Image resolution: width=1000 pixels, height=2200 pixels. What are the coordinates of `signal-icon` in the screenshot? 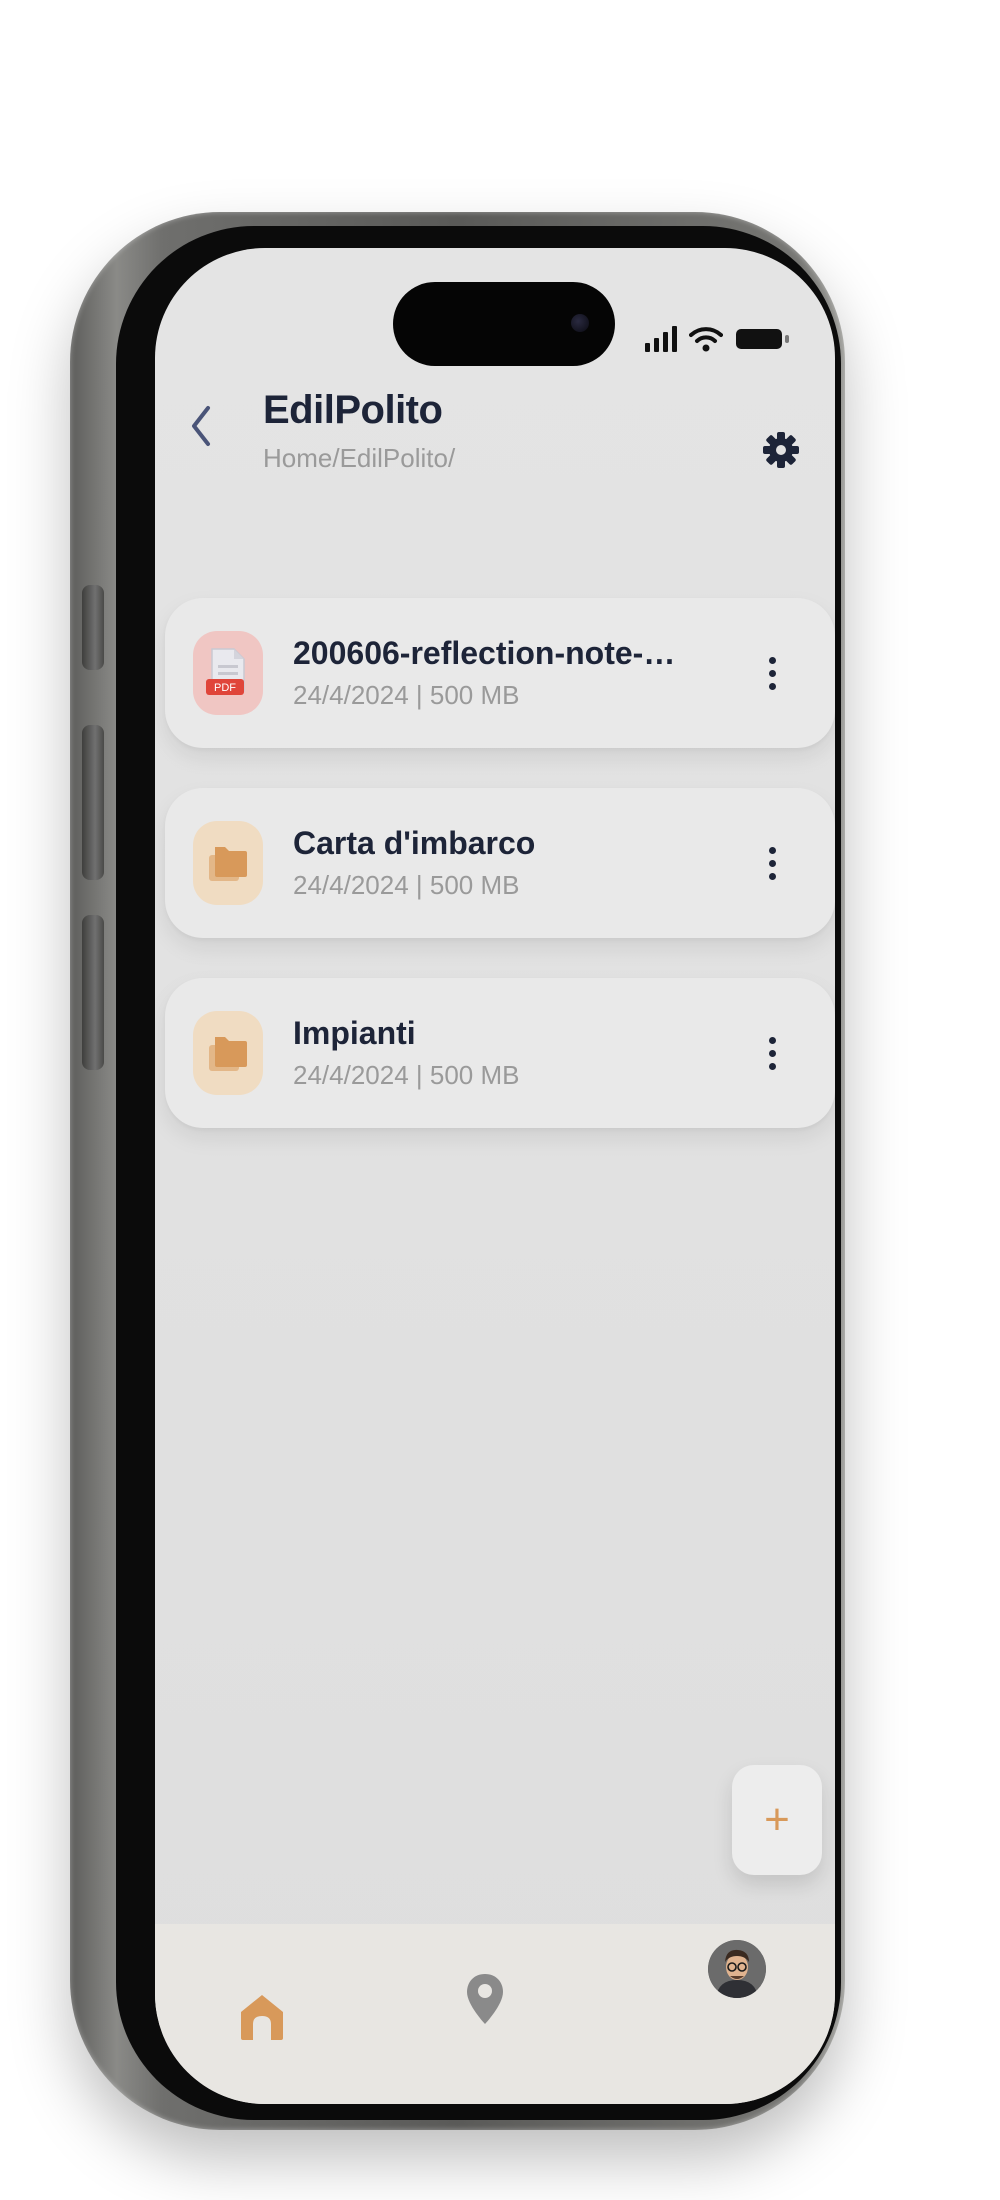 It's located at (661, 339).